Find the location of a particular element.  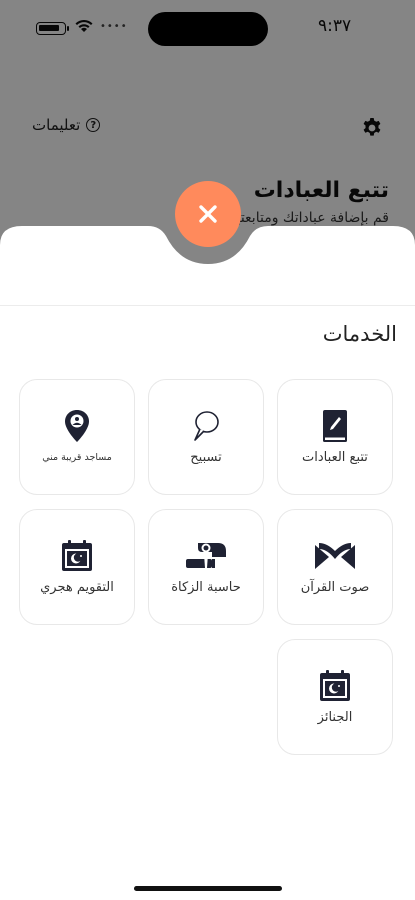

services-title: الخدمات is located at coordinates (359, 334).